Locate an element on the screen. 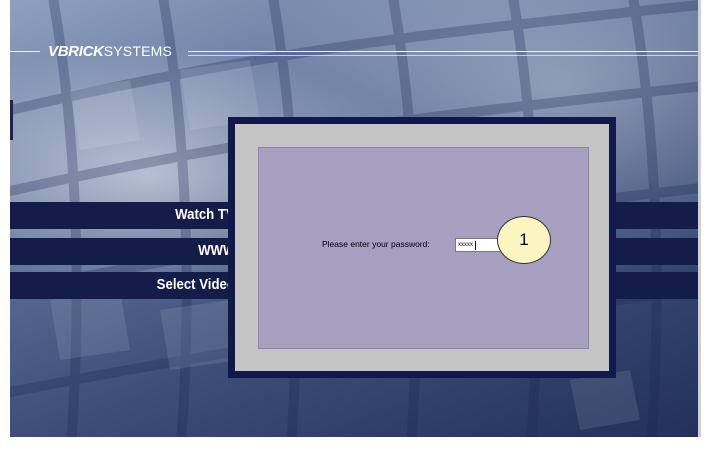 This screenshot has width=706, height=452. callout-number: 1 is located at coordinates (524, 239).